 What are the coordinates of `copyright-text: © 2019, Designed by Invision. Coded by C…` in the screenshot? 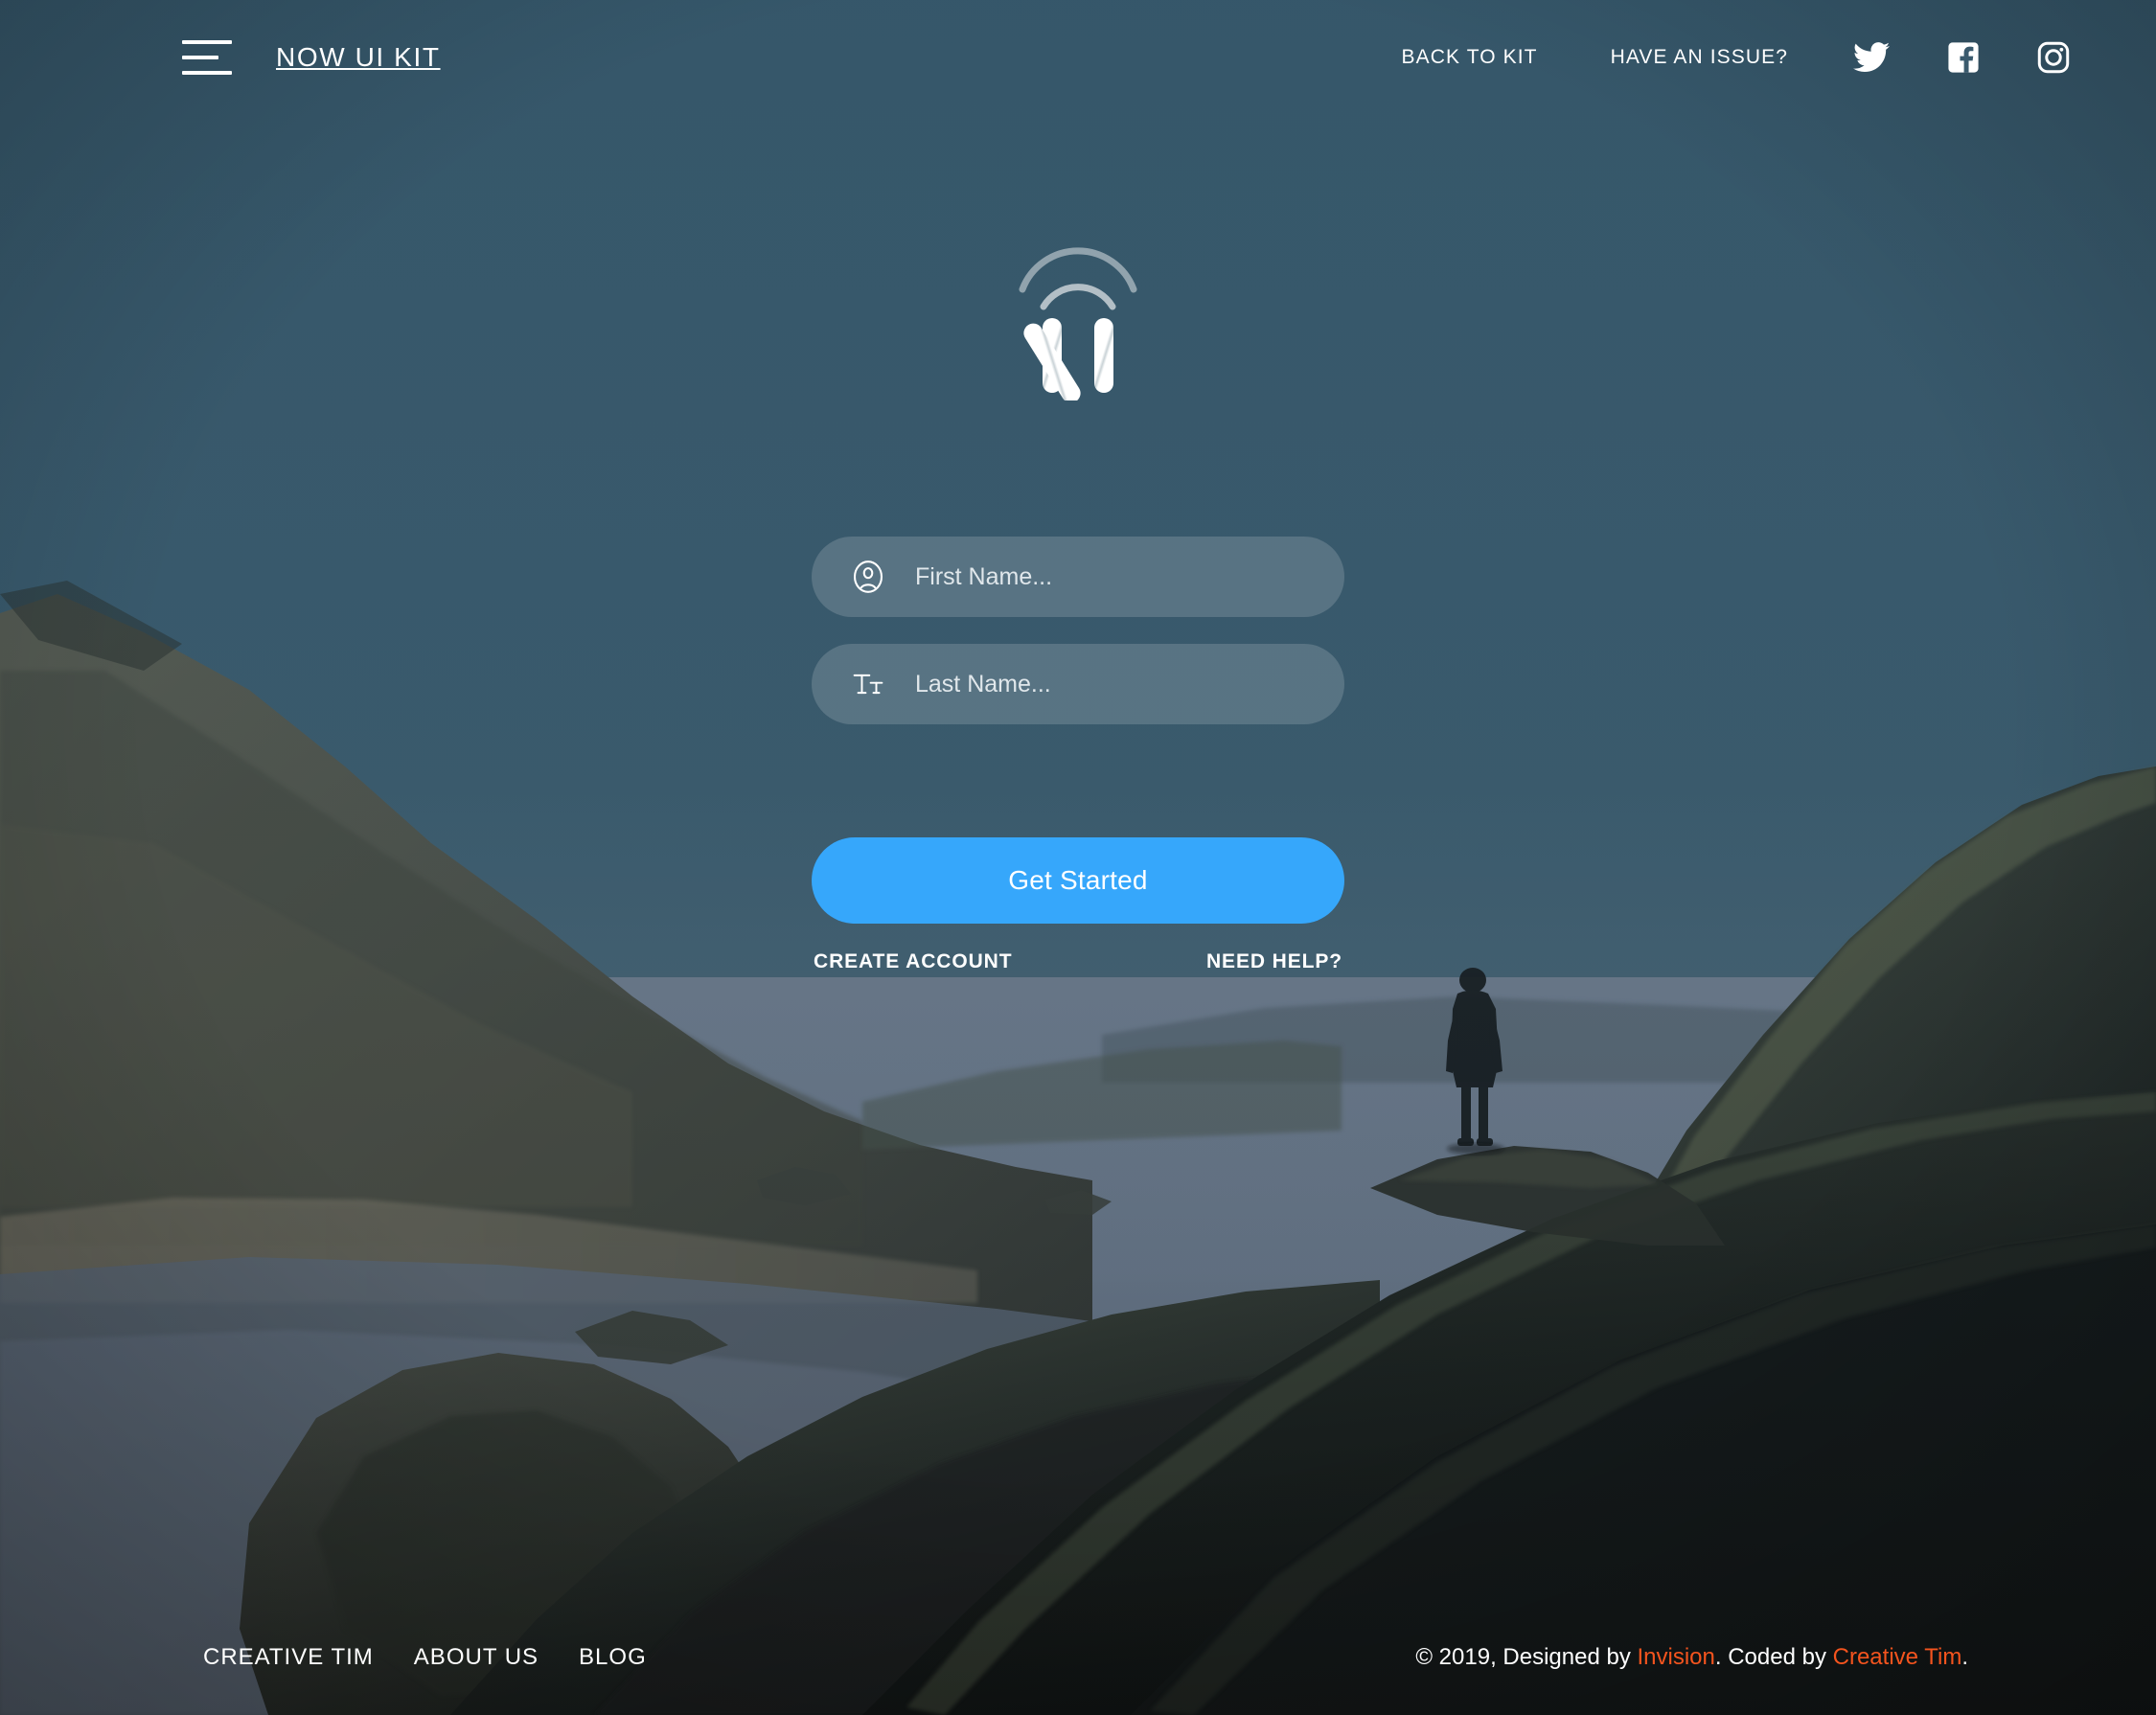 It's located at (1691, 1657).